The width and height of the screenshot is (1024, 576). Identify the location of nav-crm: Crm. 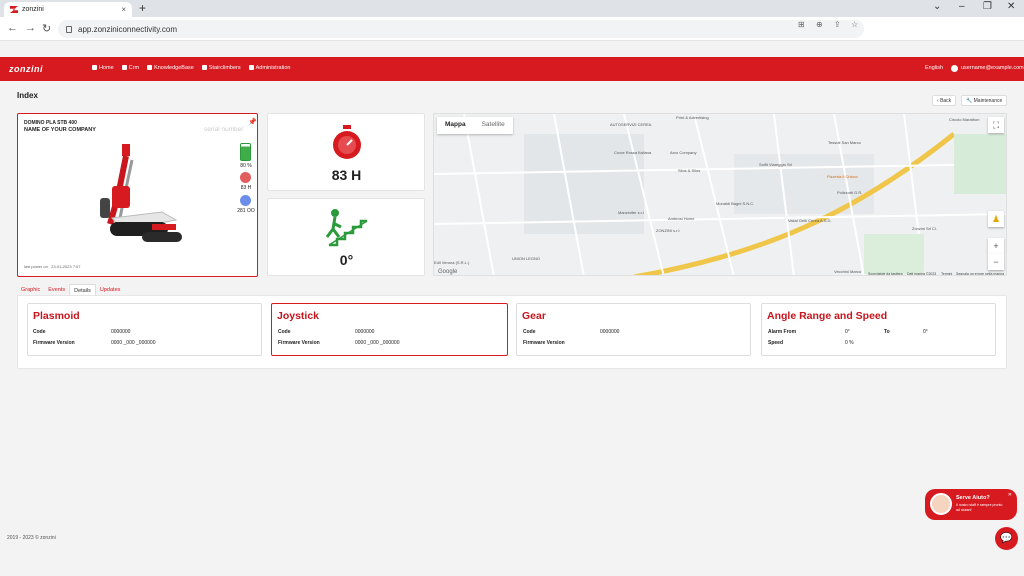
(130, 68).